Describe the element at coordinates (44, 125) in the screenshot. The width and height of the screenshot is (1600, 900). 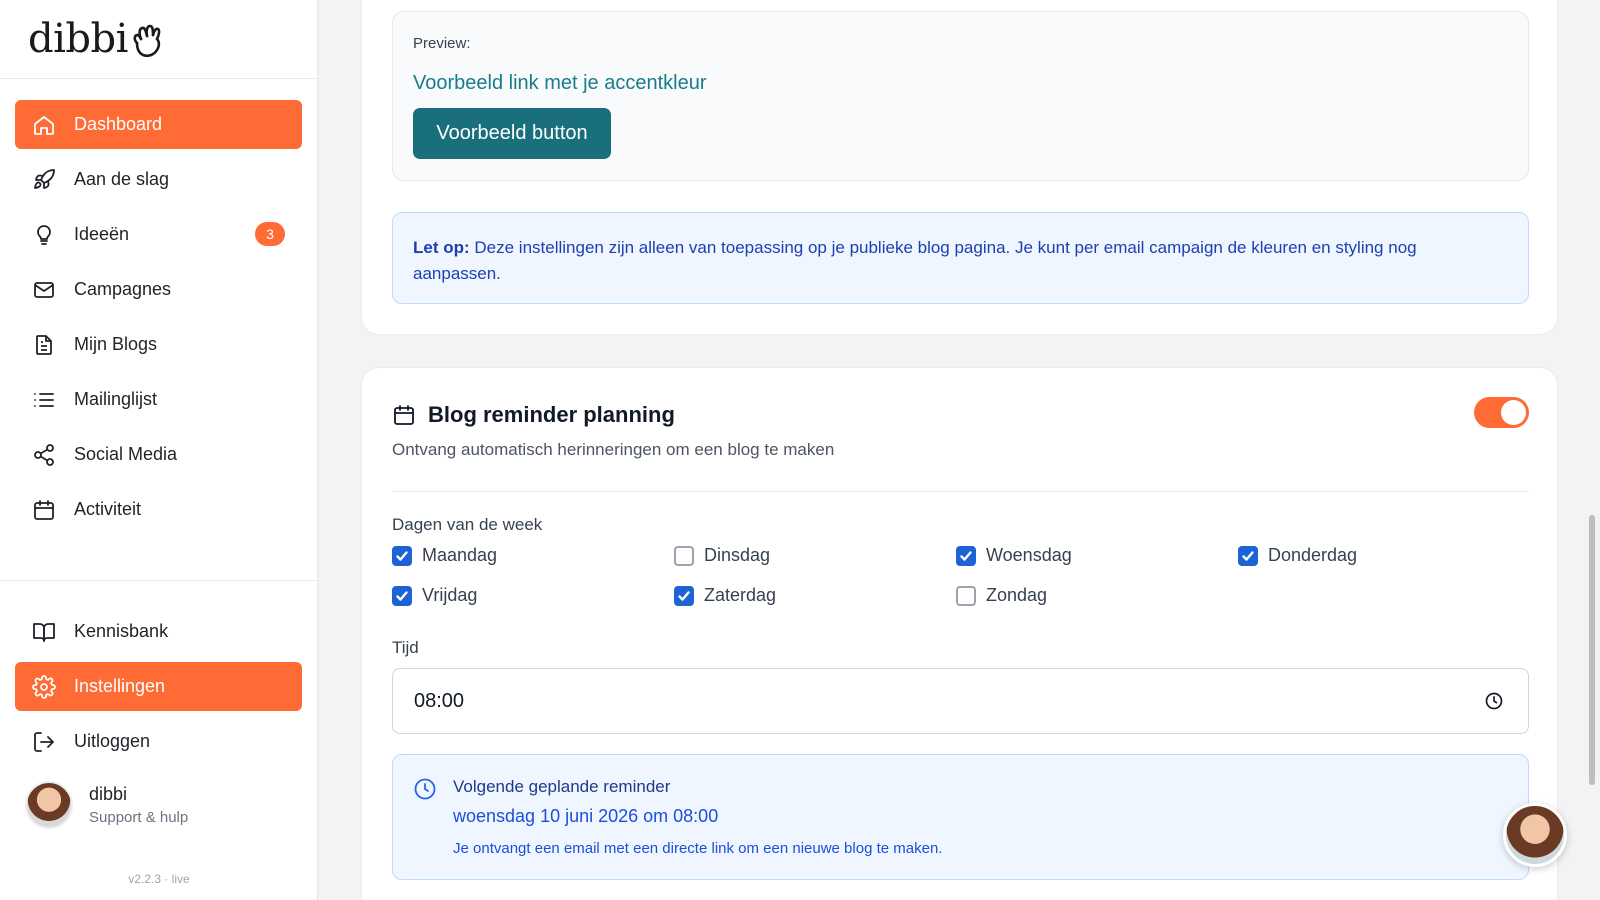
I see `home-icon` at that location.